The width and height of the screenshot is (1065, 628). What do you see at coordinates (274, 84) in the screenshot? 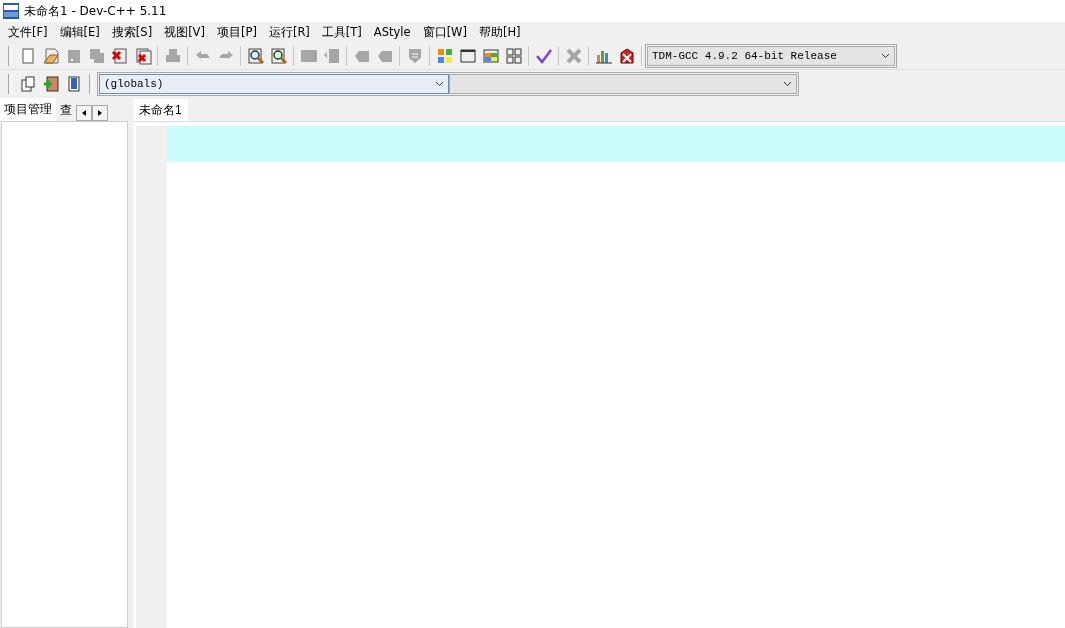
I see `scope-dropdown: (globals)` at bounding box center [274, 84].